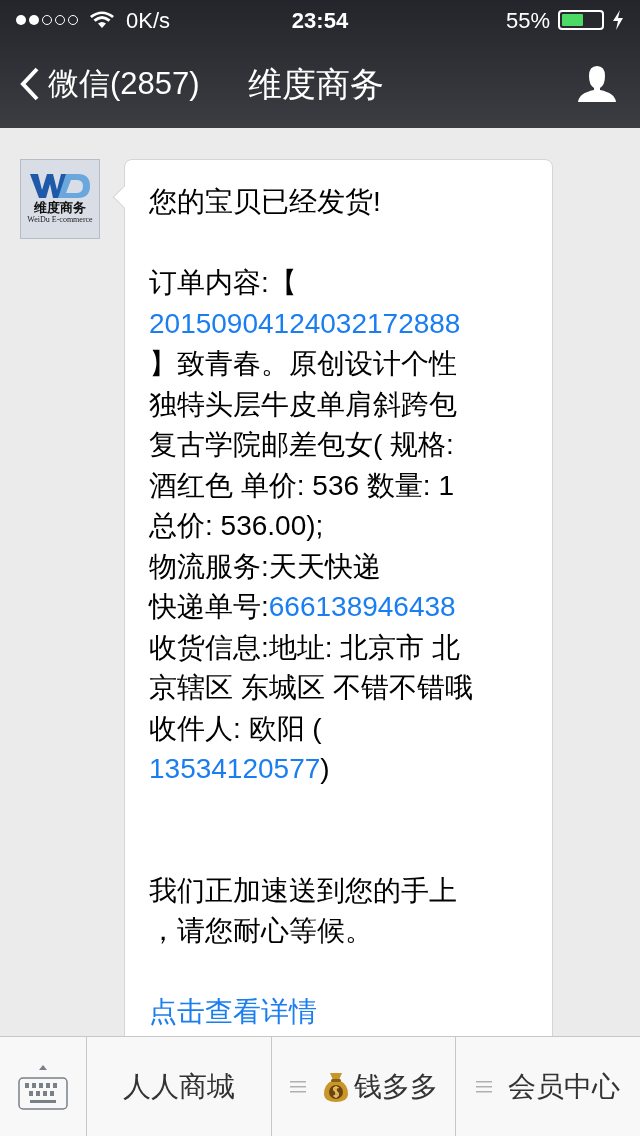 This screenshot has width=640, height=1136. I want to click on logo-icon, so click(60, 186).